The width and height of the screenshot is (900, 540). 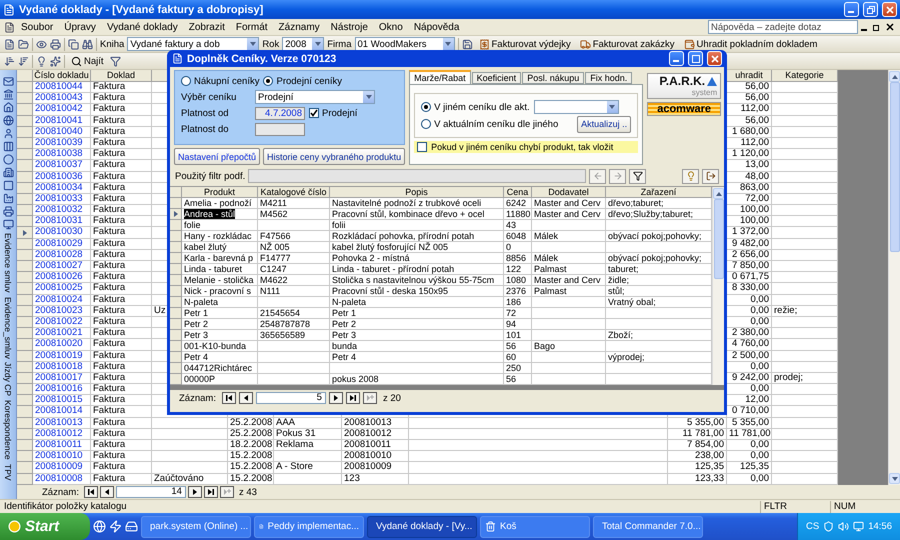 What do you see at coordinates (121, 76) in the screenshot?
I see `column-header: Doklad` at bounding box center [121, 76].